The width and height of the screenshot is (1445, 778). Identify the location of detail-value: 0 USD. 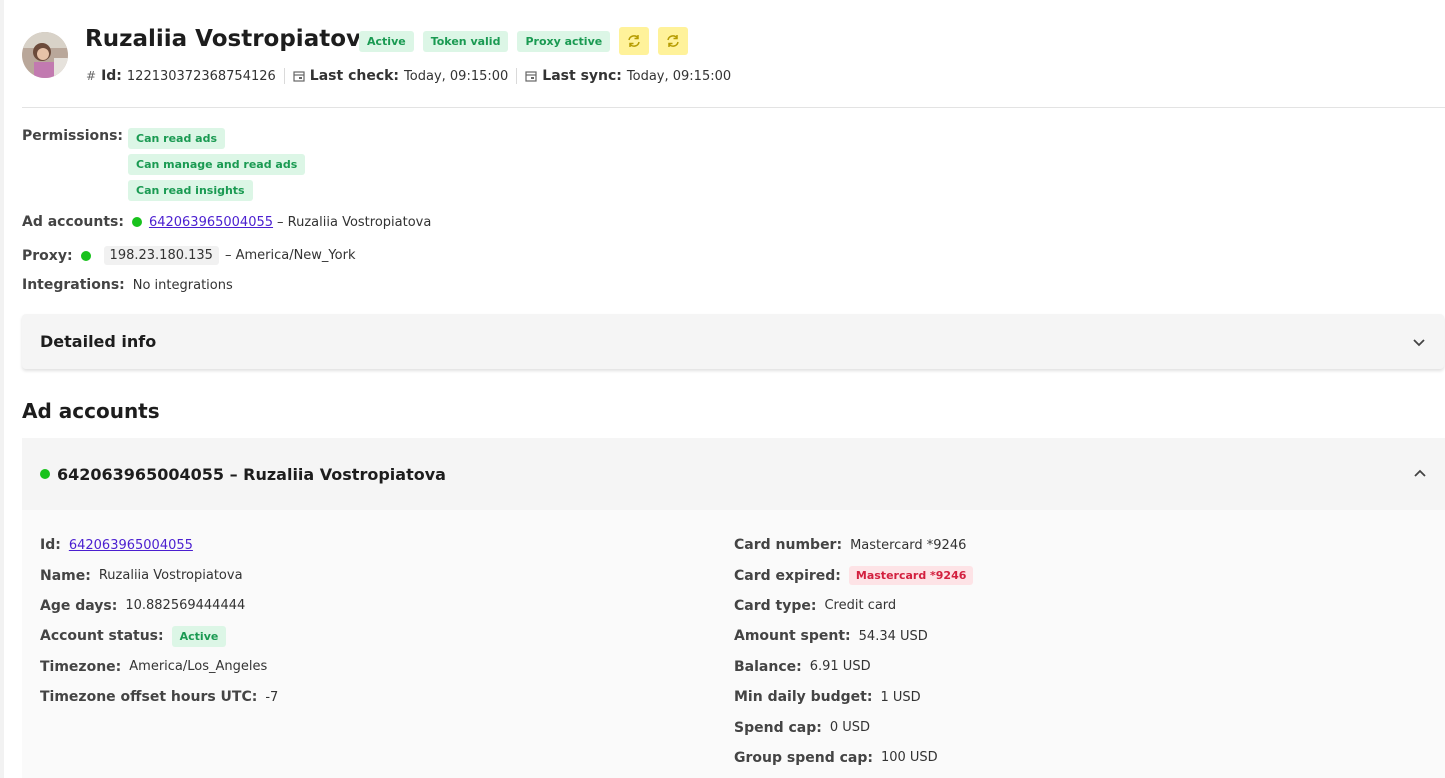
(850, 728).